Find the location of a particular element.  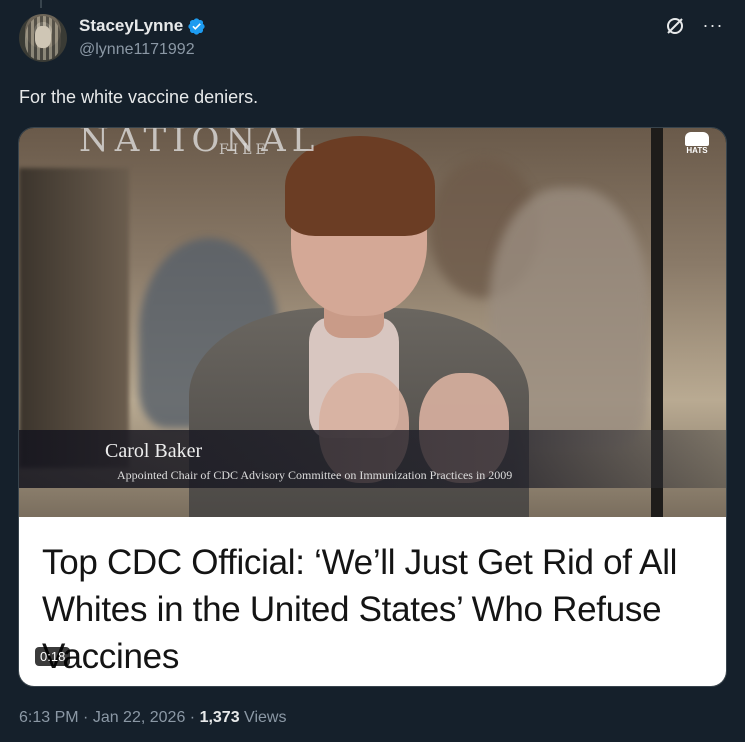

video-duration-badge: 0:18 is located at coordinates (53, 656).